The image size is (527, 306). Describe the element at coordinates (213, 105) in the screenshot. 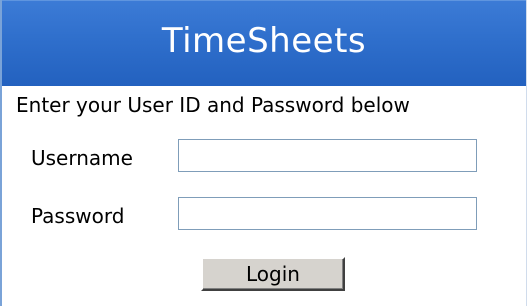

I see `login-instruction: Enter your User ID and Password below` at that location.